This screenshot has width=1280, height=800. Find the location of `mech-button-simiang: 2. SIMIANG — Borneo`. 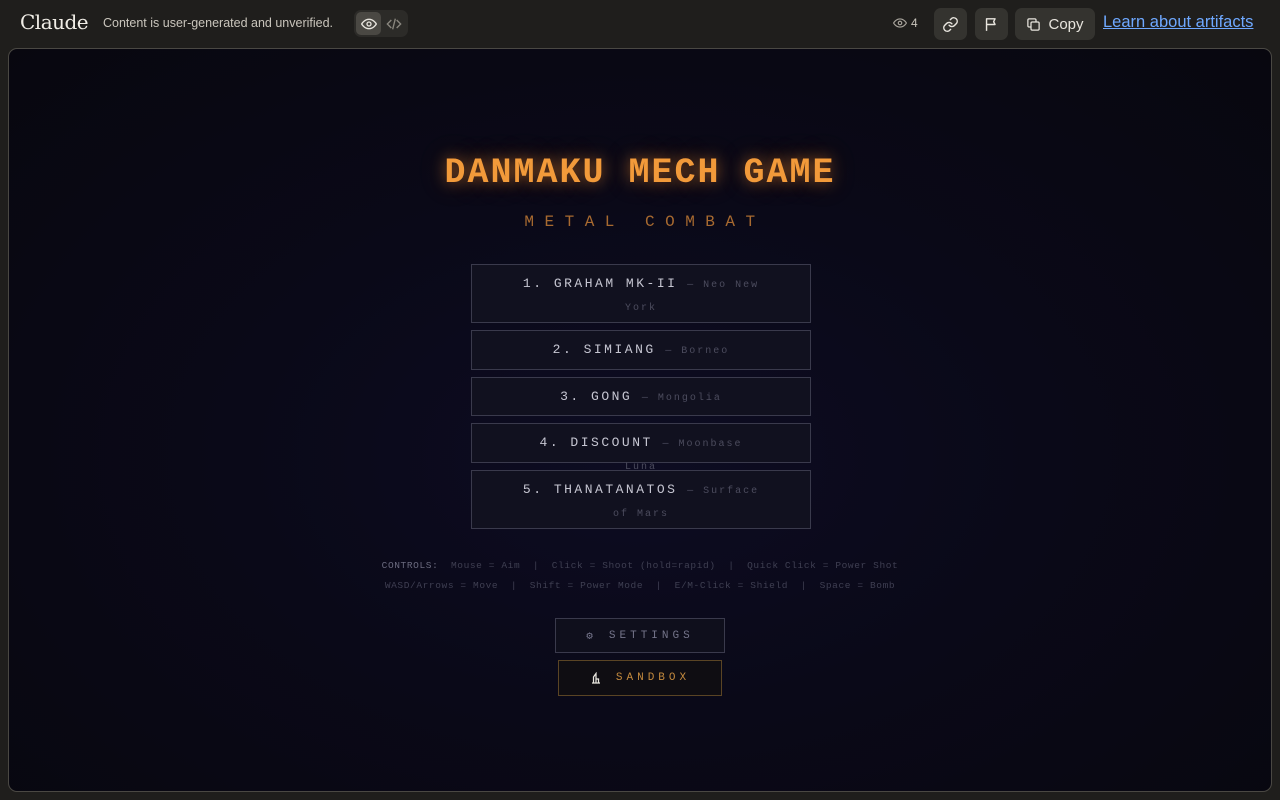

mech-button-simiang: 2. SIMIANG — Borneo is located at coordinates (641, 350).